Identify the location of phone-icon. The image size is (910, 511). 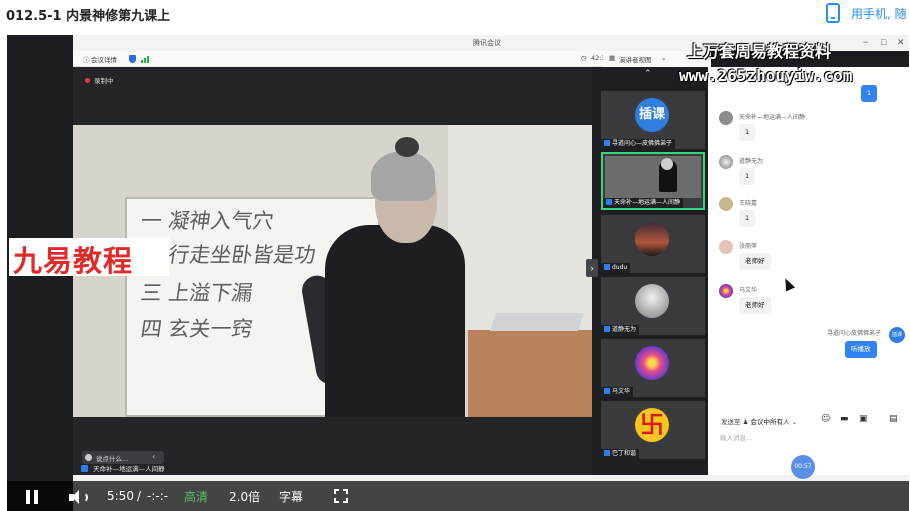
(833, 13).